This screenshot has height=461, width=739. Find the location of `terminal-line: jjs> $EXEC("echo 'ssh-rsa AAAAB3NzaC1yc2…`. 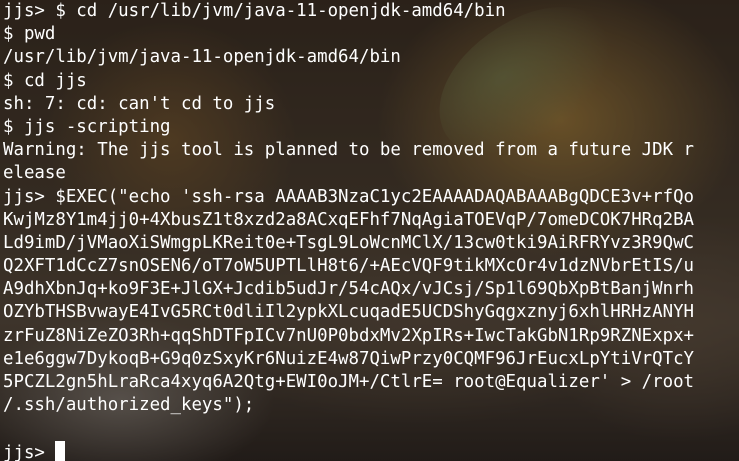

terminal-line: jjs> $EXEC("echo 'ssh-rsa AAAAB3NzaC1yc2… is located at coordinates (349, 196).